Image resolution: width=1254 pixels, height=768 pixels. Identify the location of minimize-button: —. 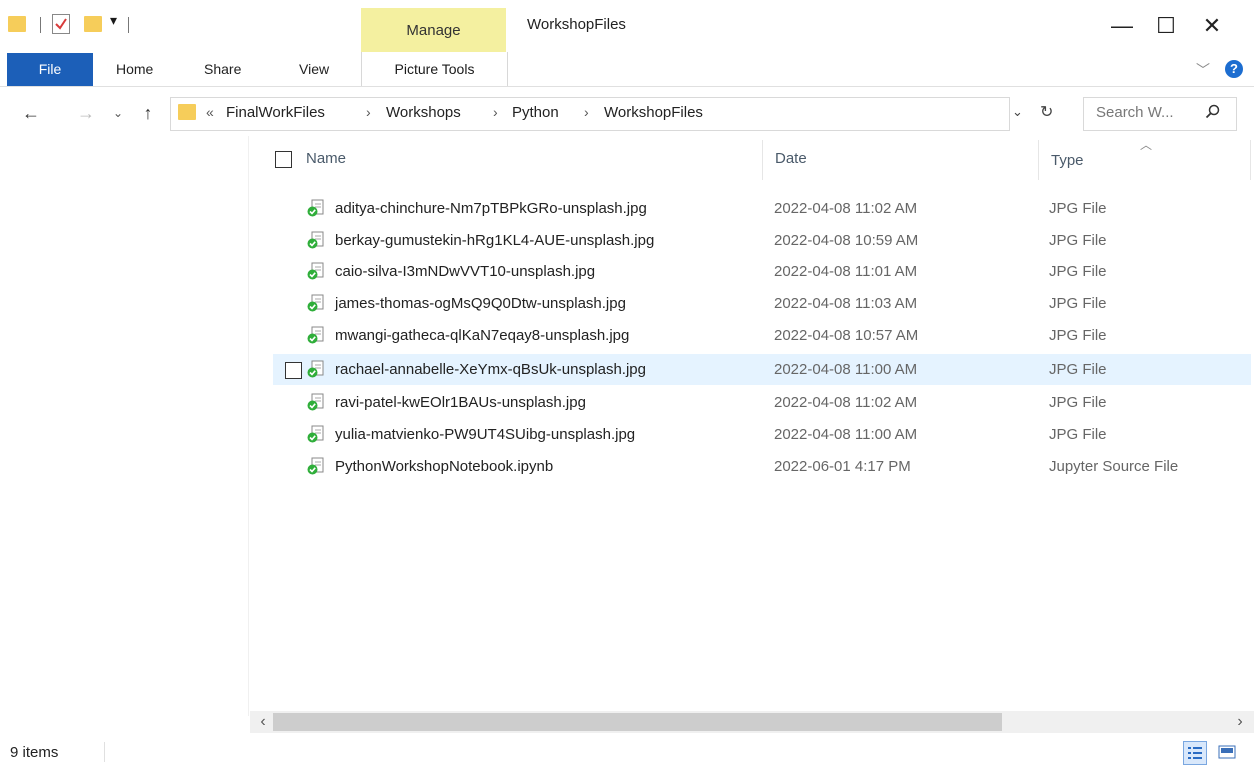
(1122, 26).